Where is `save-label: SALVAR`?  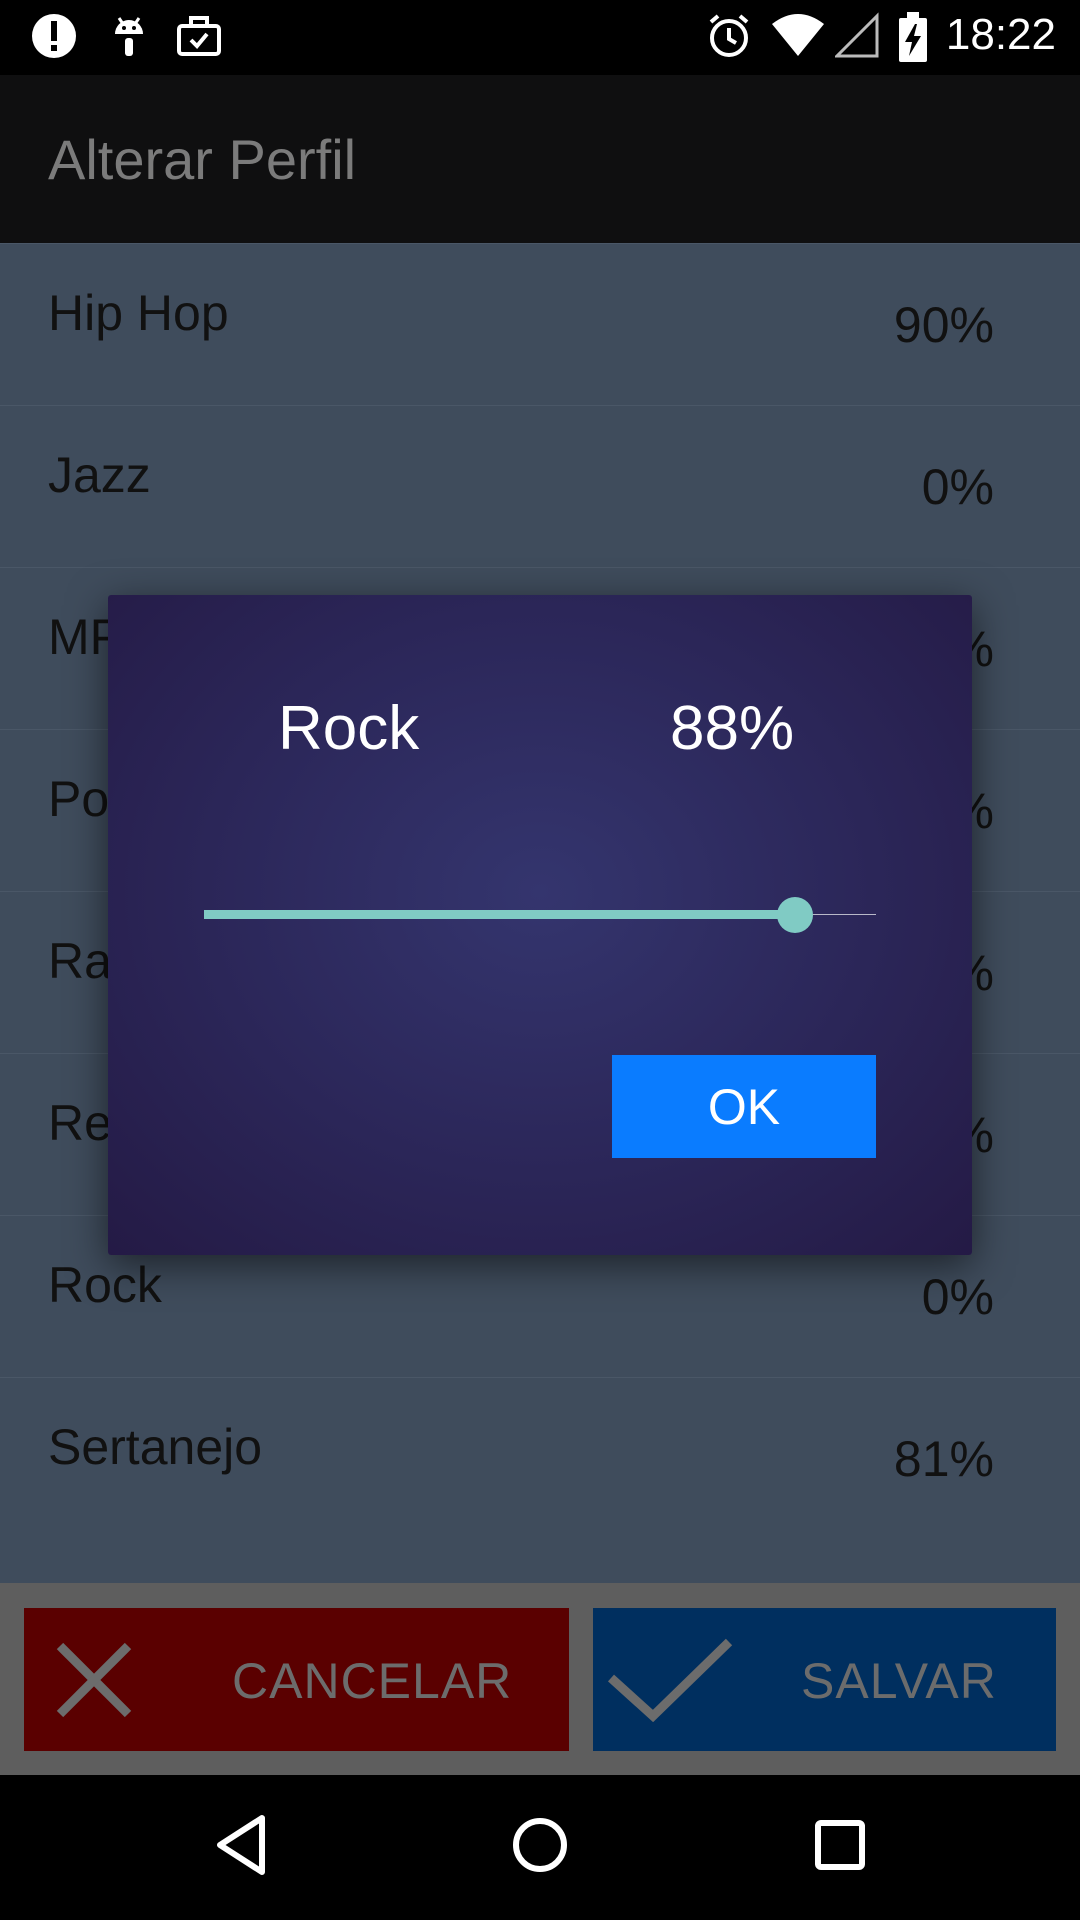
save-label: SALVAR is located at coordinates (899, 1681).